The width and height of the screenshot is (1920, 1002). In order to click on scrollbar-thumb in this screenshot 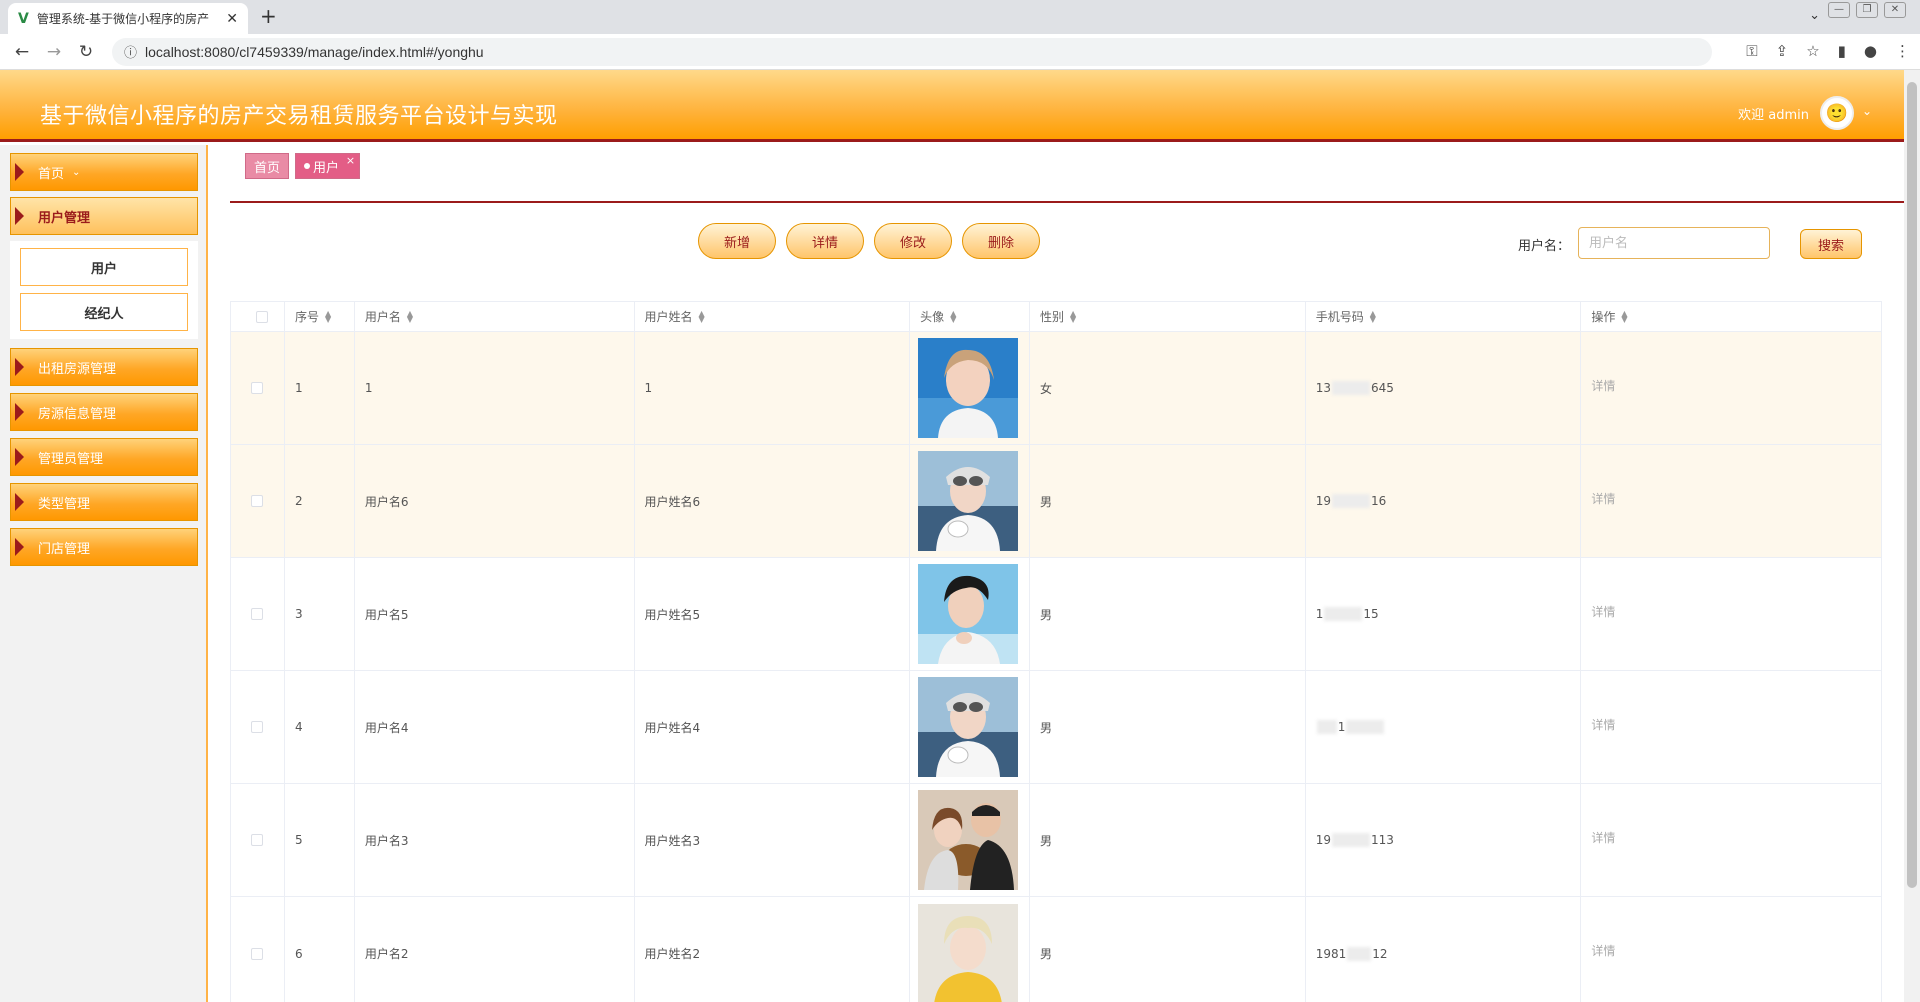, I will do `click(1912, 485)`.